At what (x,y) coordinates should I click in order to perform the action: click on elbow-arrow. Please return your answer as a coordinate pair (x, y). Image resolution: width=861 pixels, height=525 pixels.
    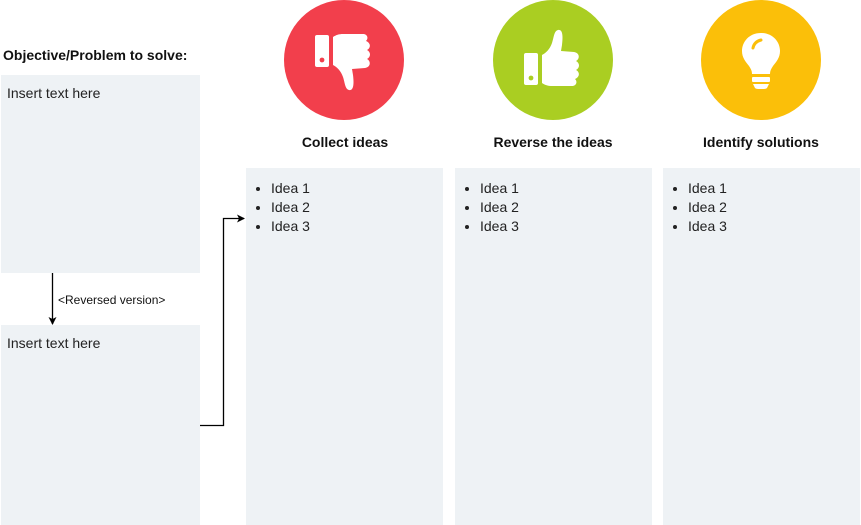
    Looking at the image, I should click on (222, 320).